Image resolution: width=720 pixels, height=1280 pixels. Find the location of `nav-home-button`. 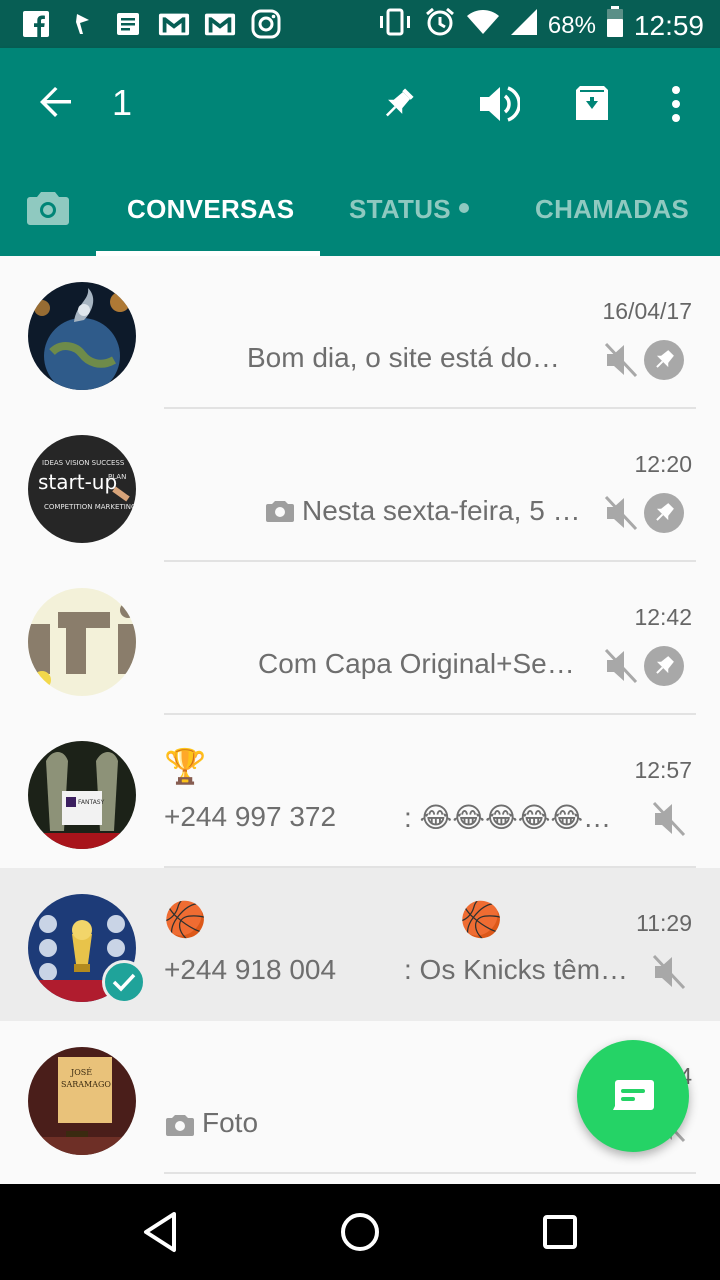

nav-home-button is located at coordinates (360, 1232).